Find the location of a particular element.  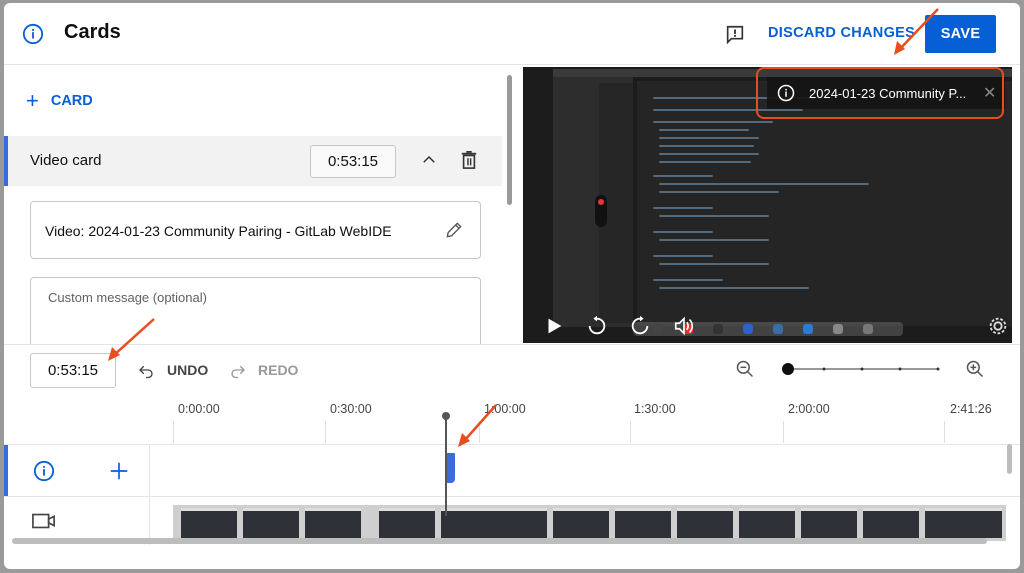

lane-accent is located at coordinates (6, 471).